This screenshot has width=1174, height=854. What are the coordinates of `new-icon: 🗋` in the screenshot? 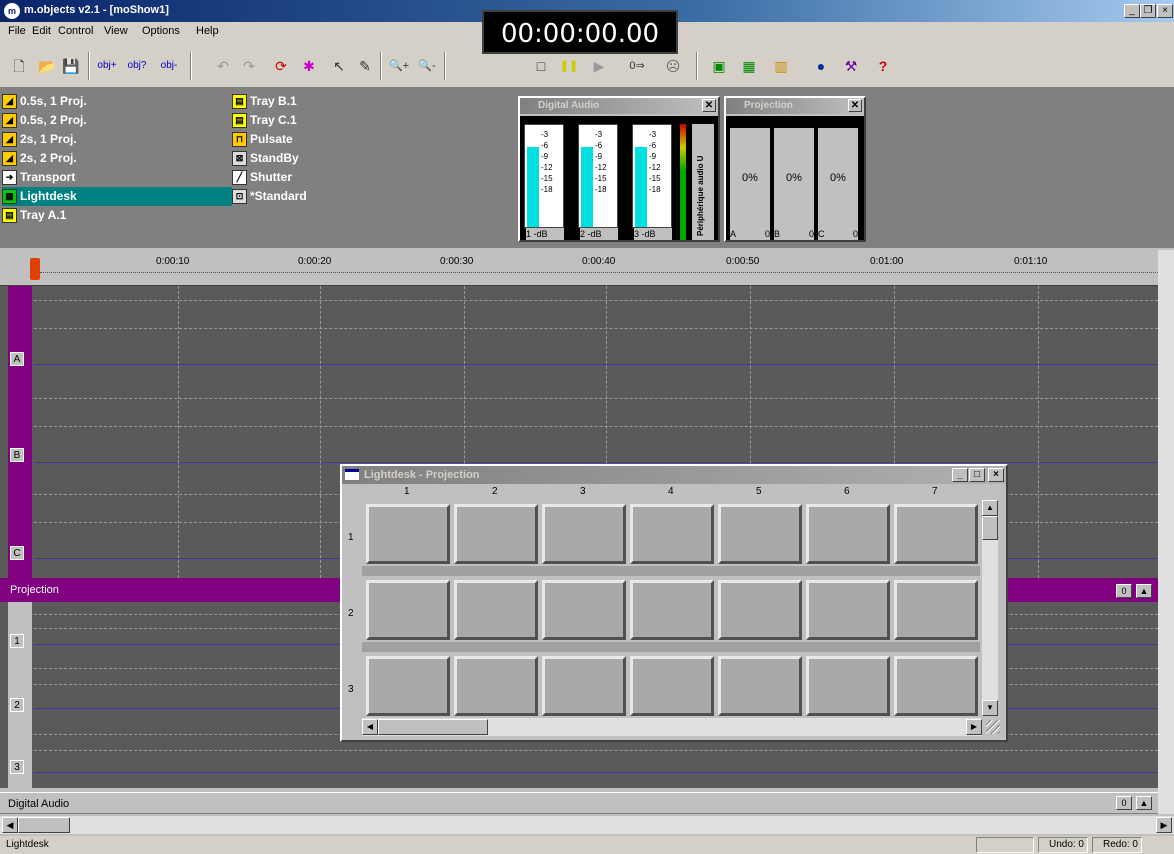 It's located at (19, 66).